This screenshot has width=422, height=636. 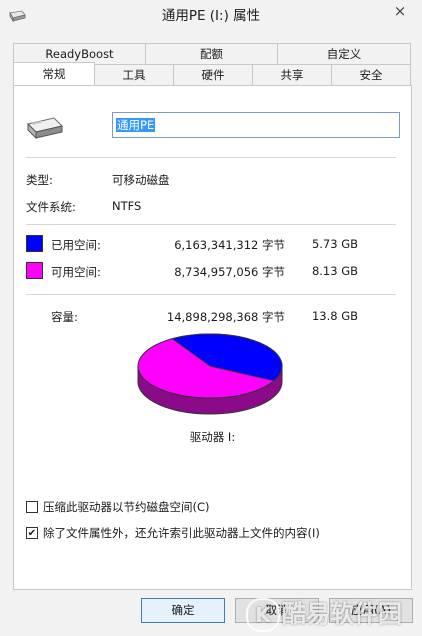 What do you see at coordinates (126, 507) in the screenshot?
I see `compress-label: 压缩此驱动器以节约磁盘空间(C)` at bounding box center [126, 507].